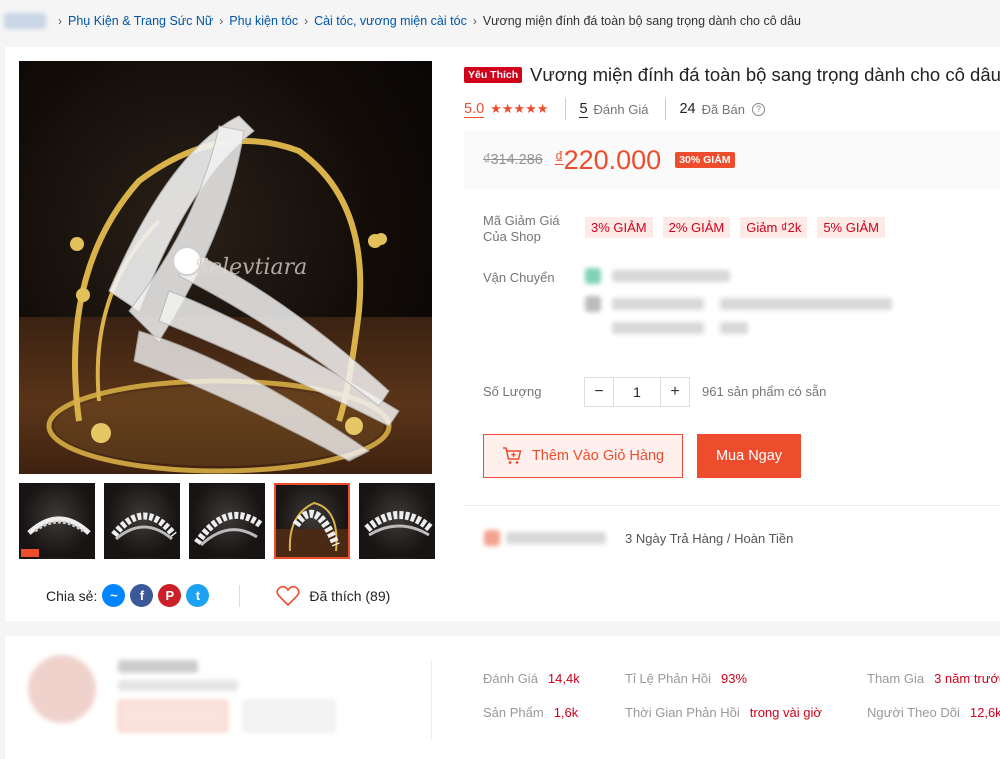  I want to click on pinterest-icon: P, so click(170, 595).